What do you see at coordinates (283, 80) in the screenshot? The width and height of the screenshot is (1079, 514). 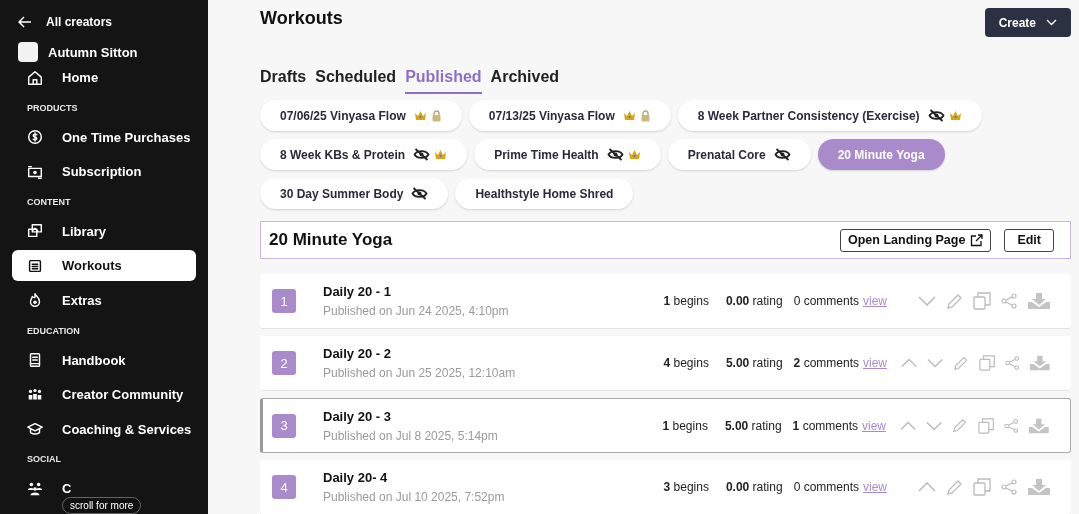 I see `tab: Drafts` at bounding box center [283, 80].